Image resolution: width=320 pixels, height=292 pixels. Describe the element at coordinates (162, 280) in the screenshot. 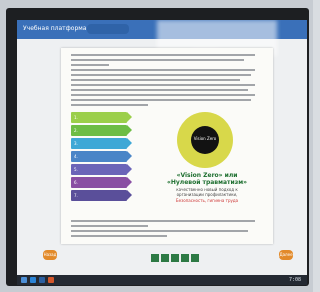

I see `taskbar: 7:08` at that location.